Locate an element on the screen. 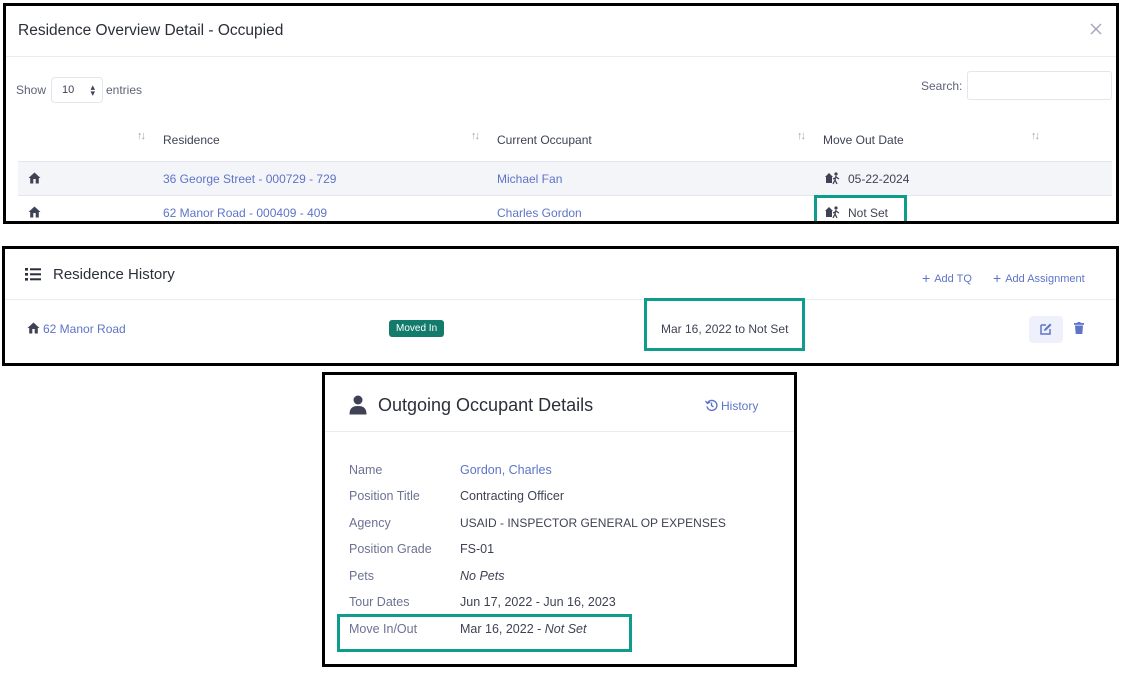 The image size is (1125, 674). residence-link: 36 George Street - 000729 - 729 is located at coordinates (249, 179).